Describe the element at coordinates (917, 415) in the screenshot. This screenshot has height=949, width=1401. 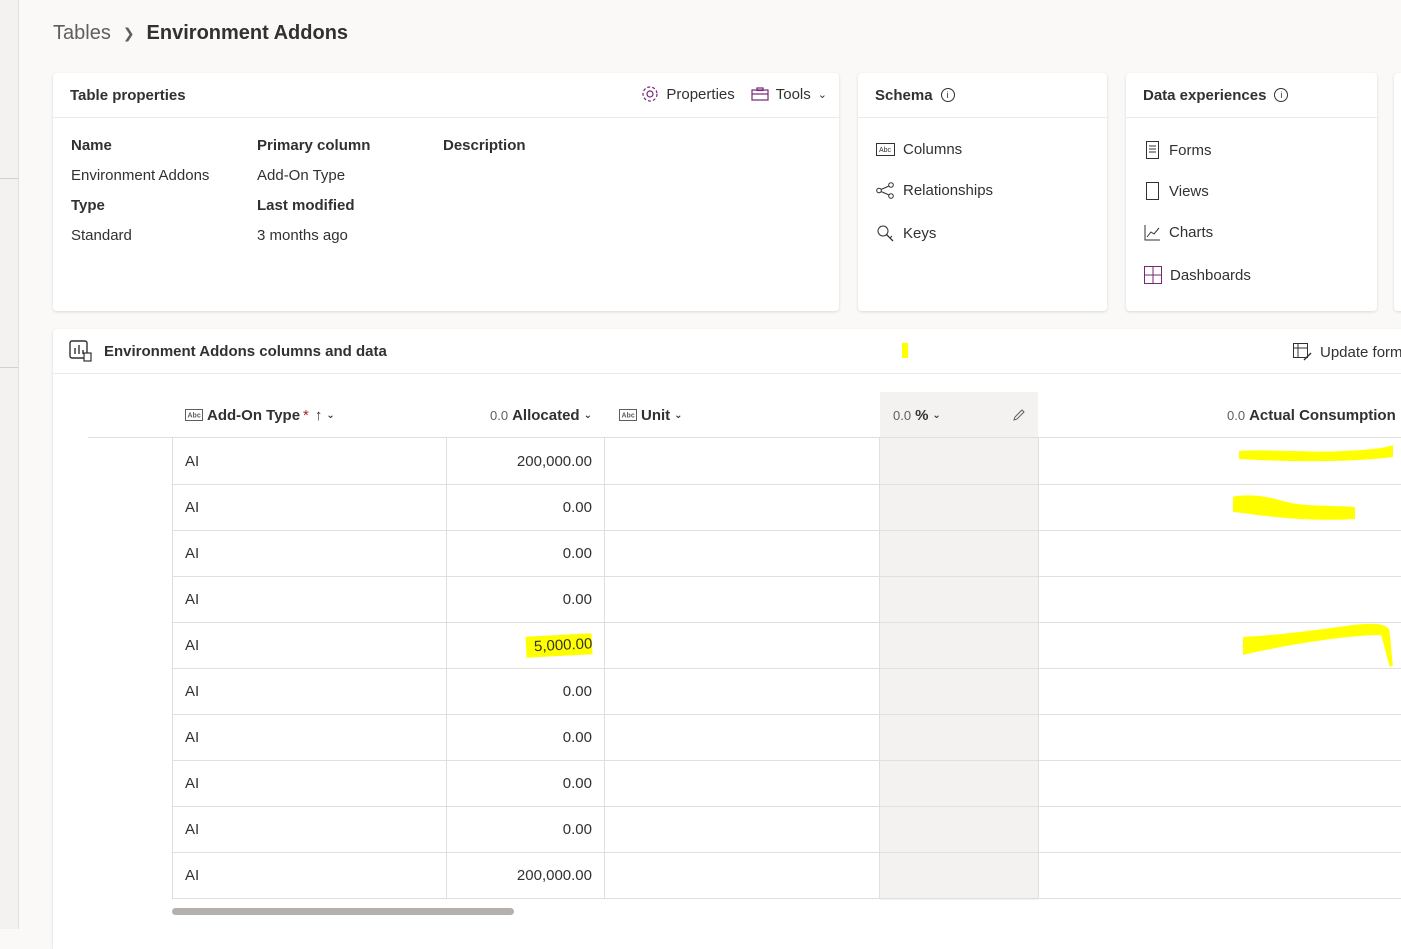
I see `column-header-percent: 0.0 % ⌄` at that location.